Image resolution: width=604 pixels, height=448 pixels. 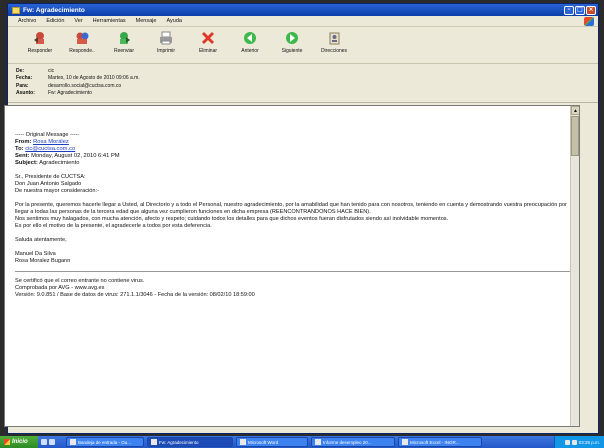 What do you see at coordinates (23, 142) in the screenshot?
I see `orig-from-label: From:` at bounding box center [23, 142].